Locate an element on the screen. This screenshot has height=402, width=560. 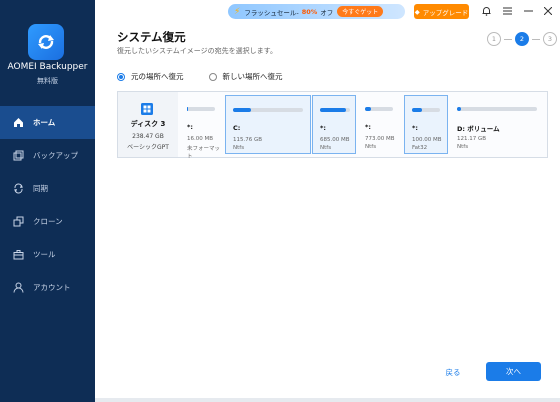
next-button: 次へ is located at coordinates (513, 371).